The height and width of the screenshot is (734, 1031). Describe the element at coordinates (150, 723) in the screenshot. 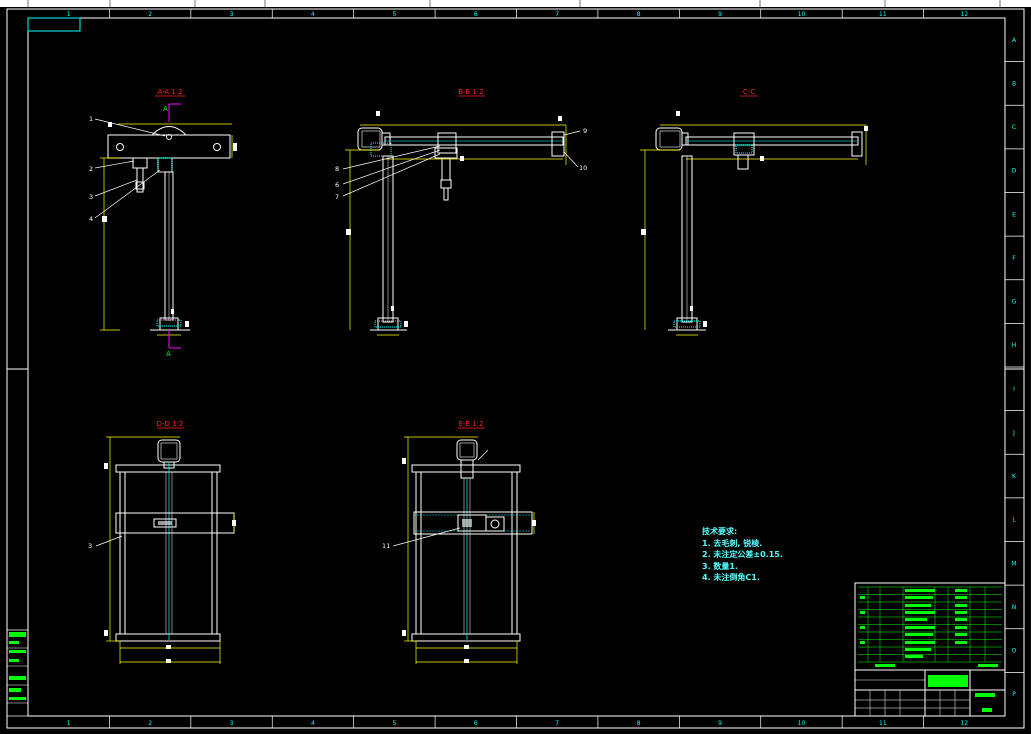

I see `zone-label-bottom: 2` at that location.